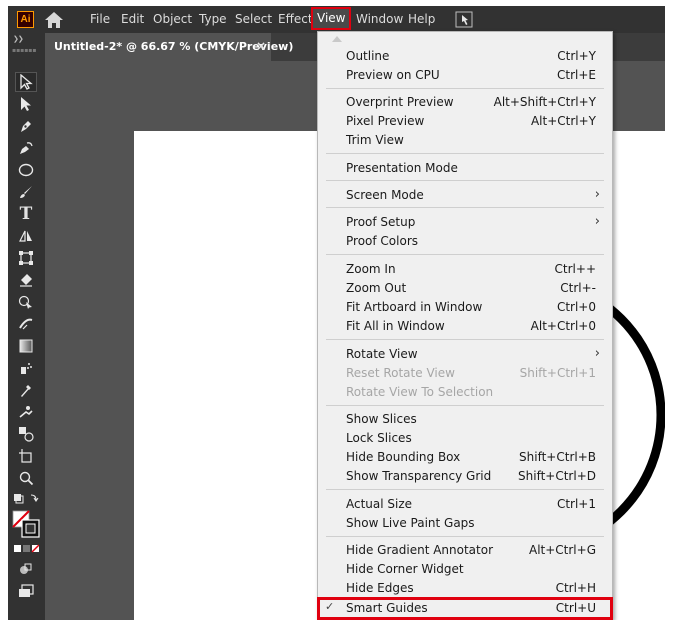 This screenshot has width=673, height=625. I want to click on menu-help: Help, so click(421, 19).